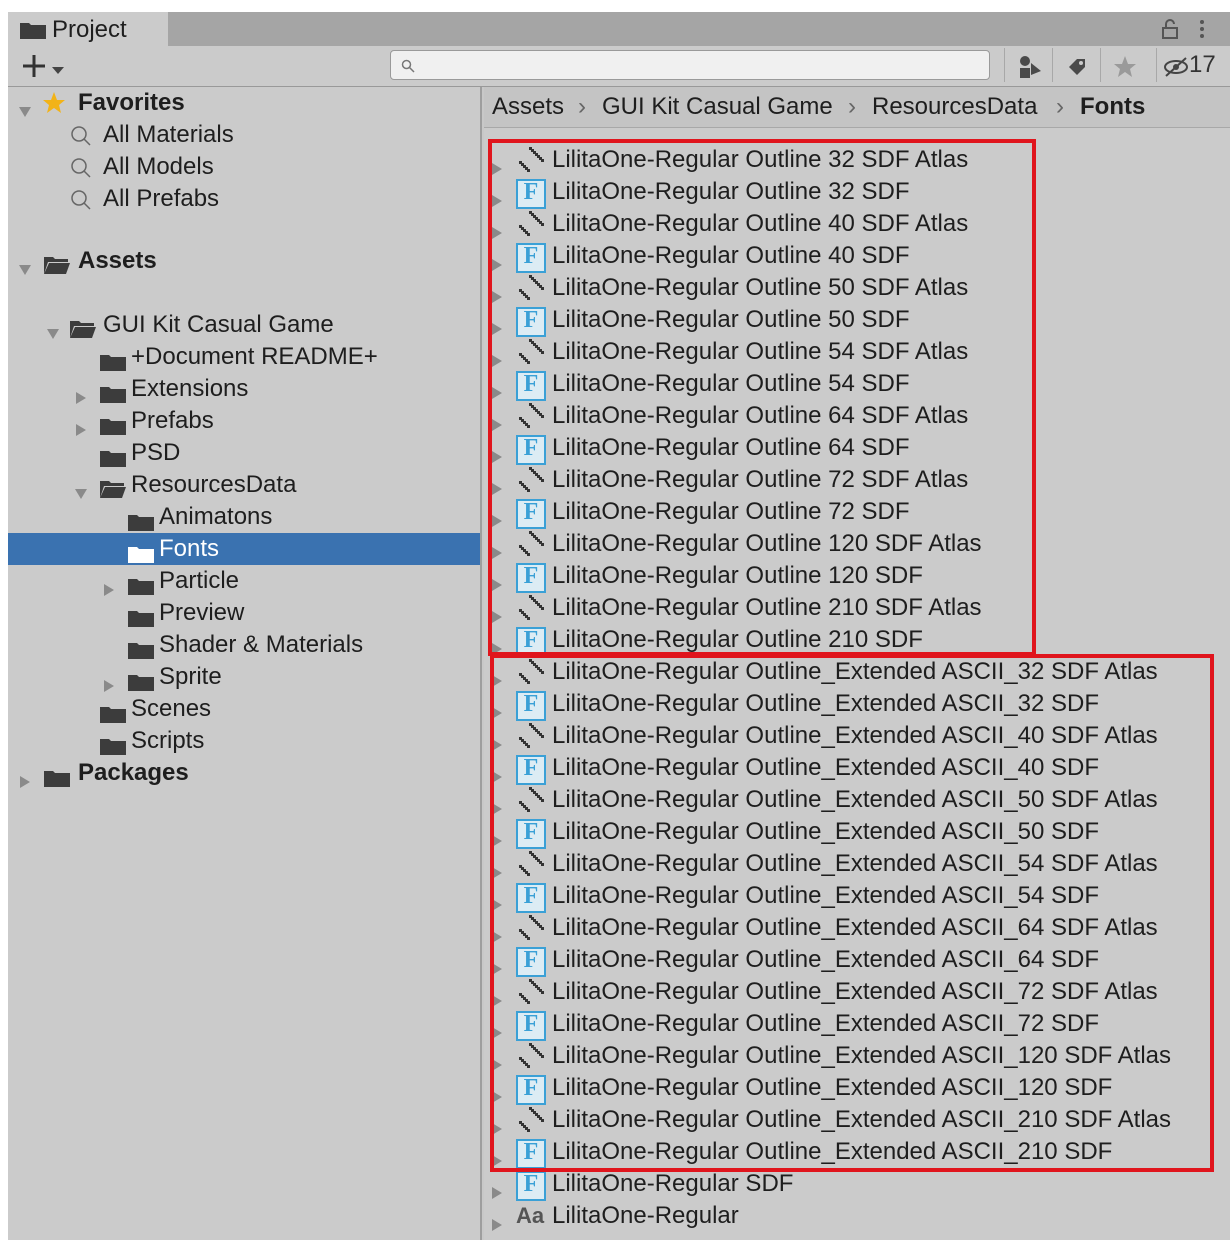 The width and height of the screenshot is (1230, 1240). I want to click on file-row: LilitaOne-Regular Outline 50 SDF Atlas, so click(857, 288).